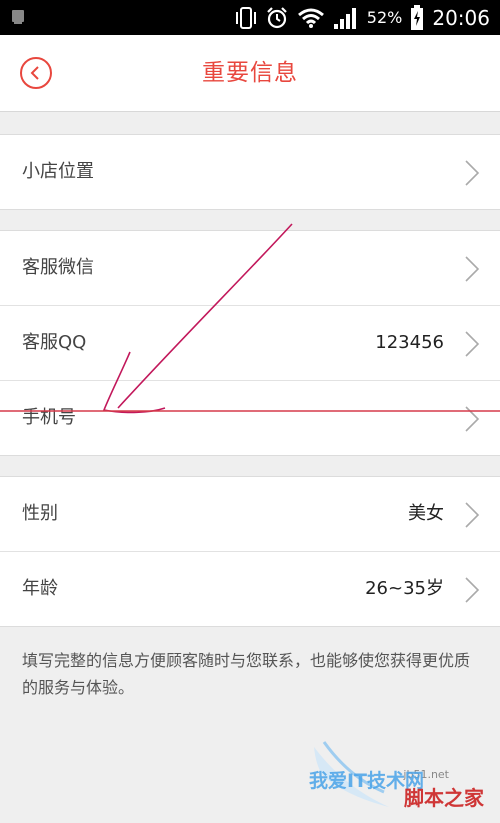  I want to click on settings-group-location: 小店位置, so click(250, 172).